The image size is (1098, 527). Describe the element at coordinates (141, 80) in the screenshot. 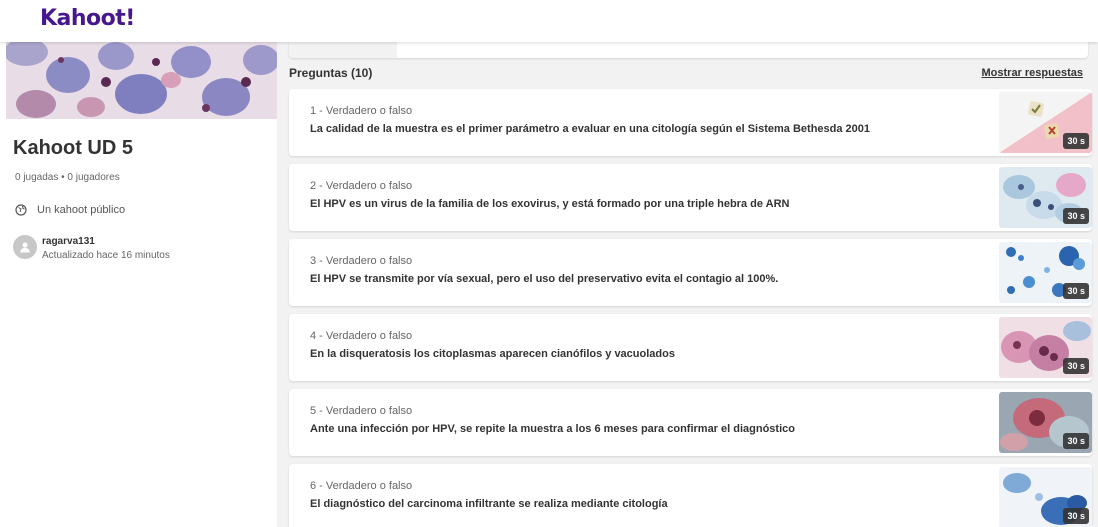

I see `cover-image` at that location.